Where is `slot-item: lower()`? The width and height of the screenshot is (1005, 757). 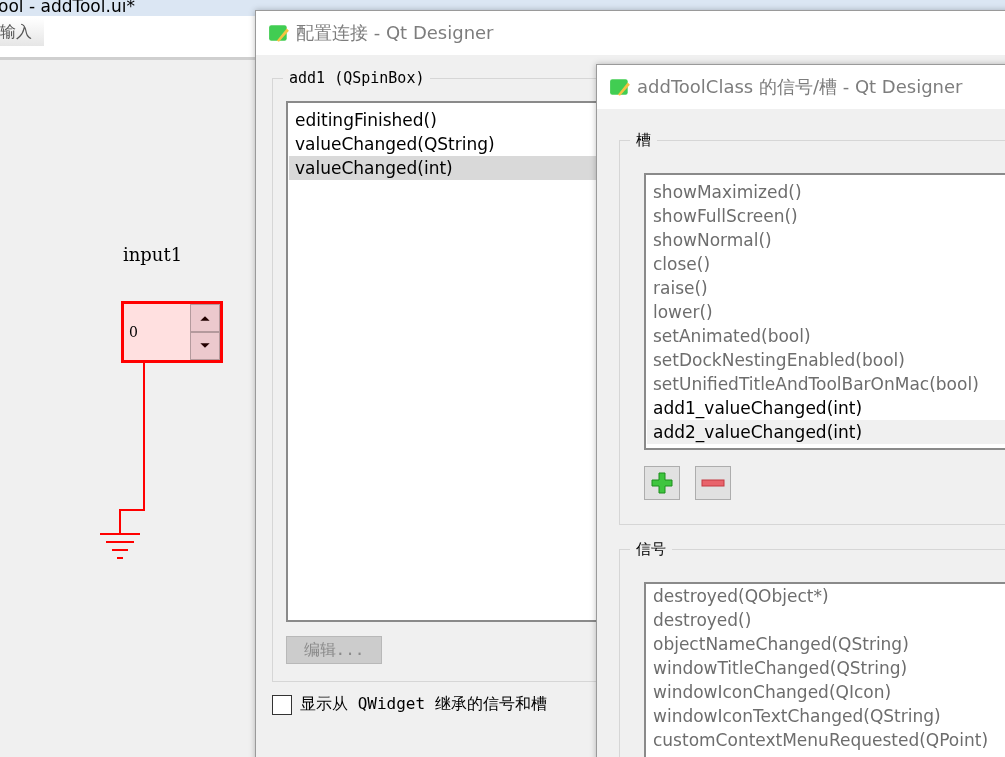
slot-item: lower() is located at coordinates (826, 312).